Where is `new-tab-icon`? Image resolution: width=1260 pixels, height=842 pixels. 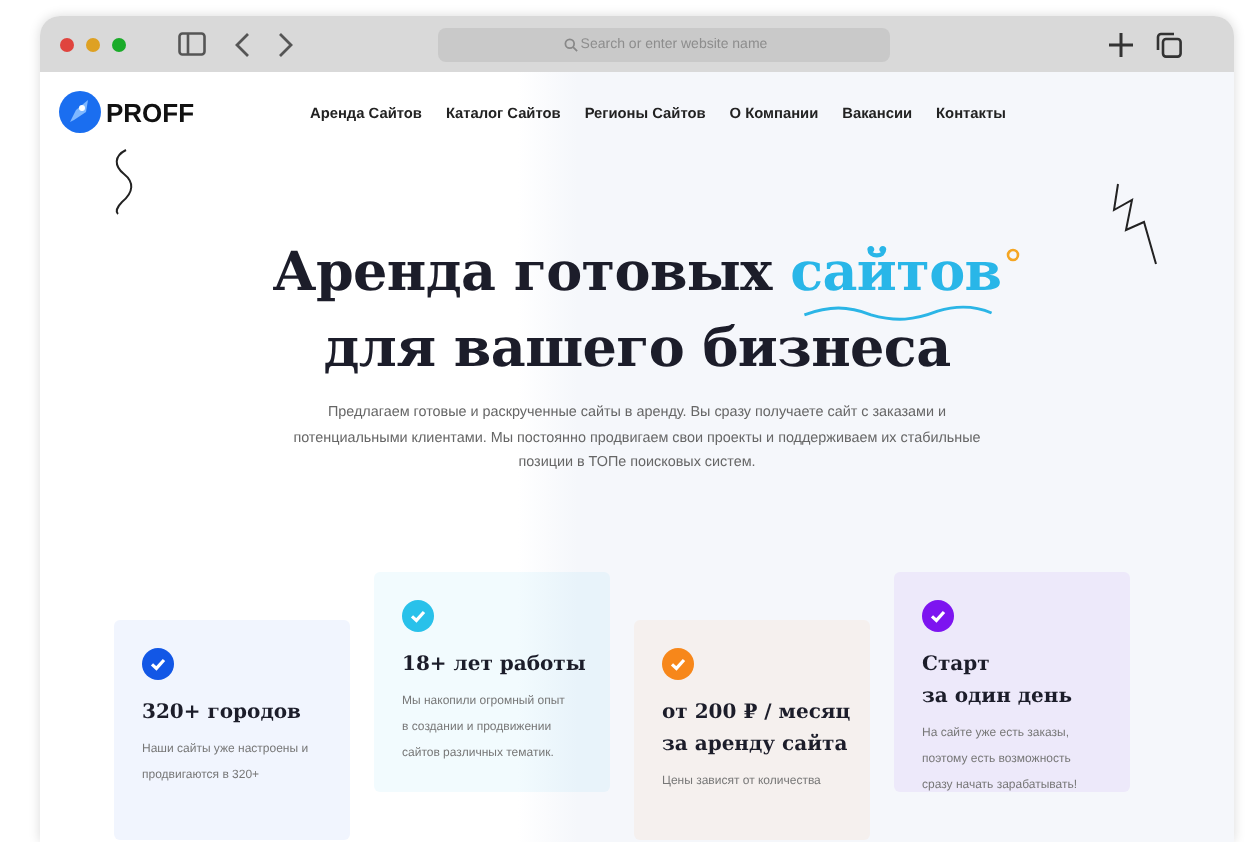 new-tab-icon is located at coordinates (1121, 44).